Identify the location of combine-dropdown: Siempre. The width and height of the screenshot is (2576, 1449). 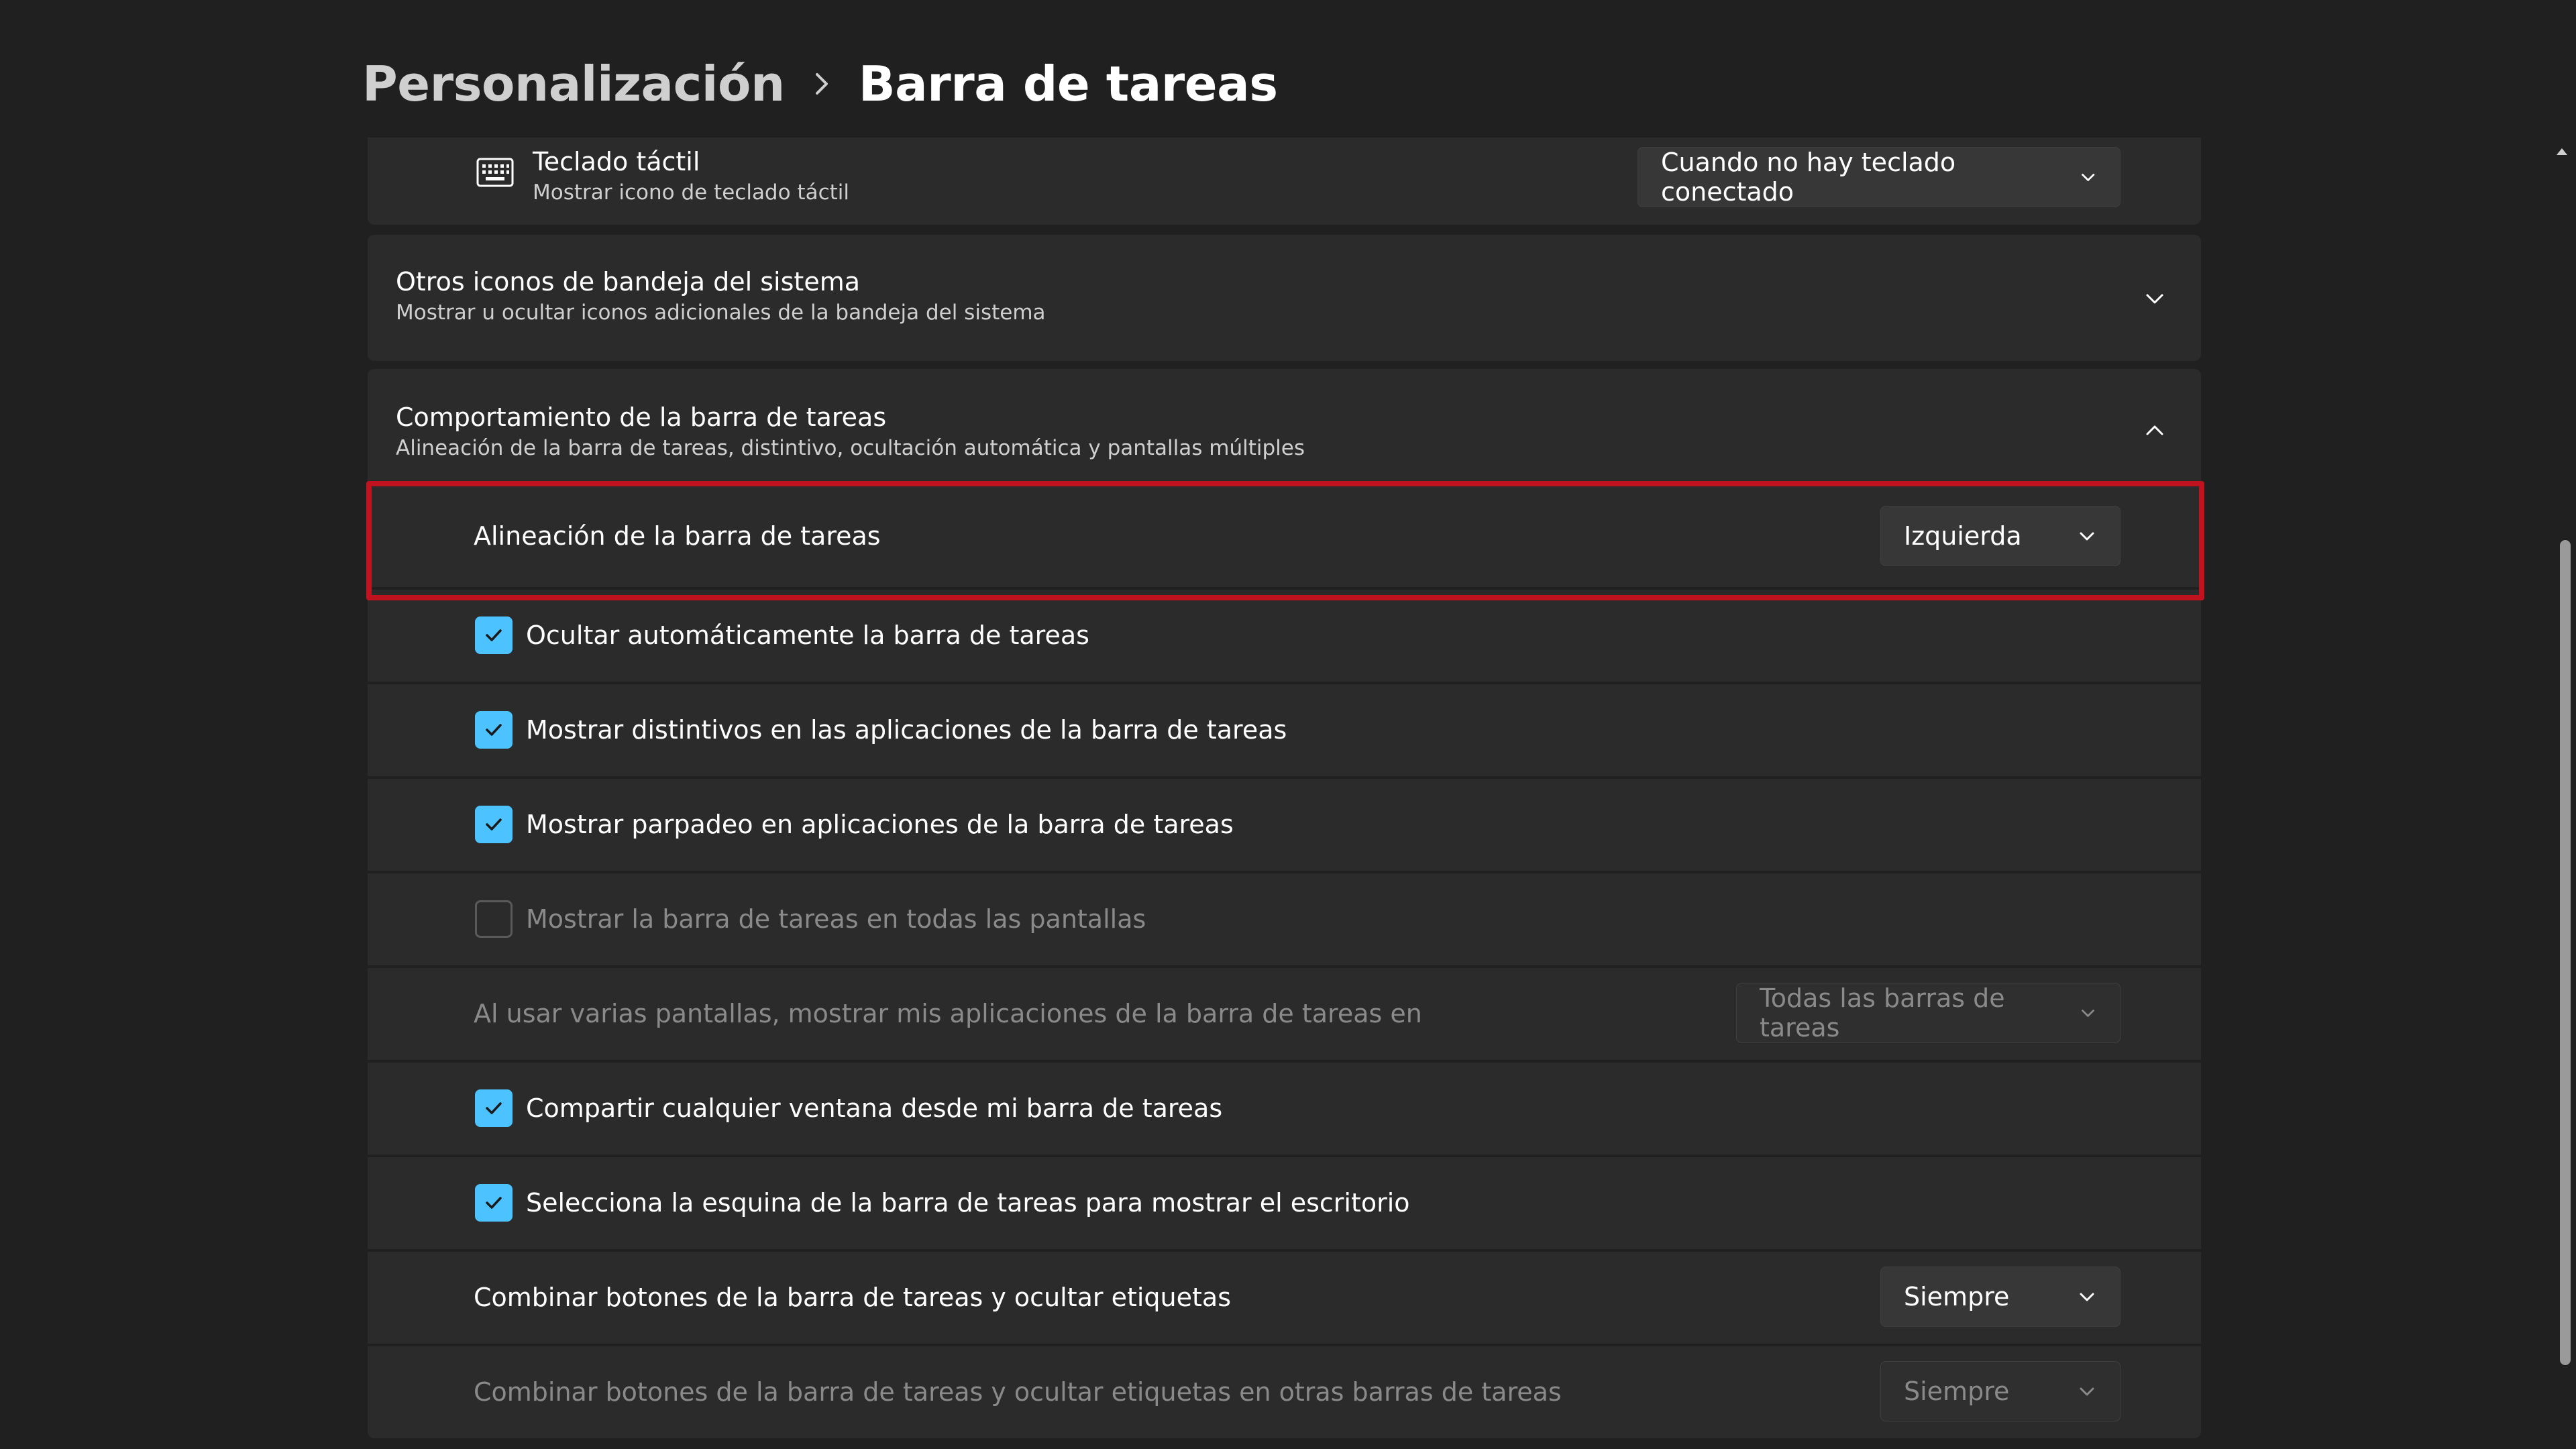
(2000, 1297).